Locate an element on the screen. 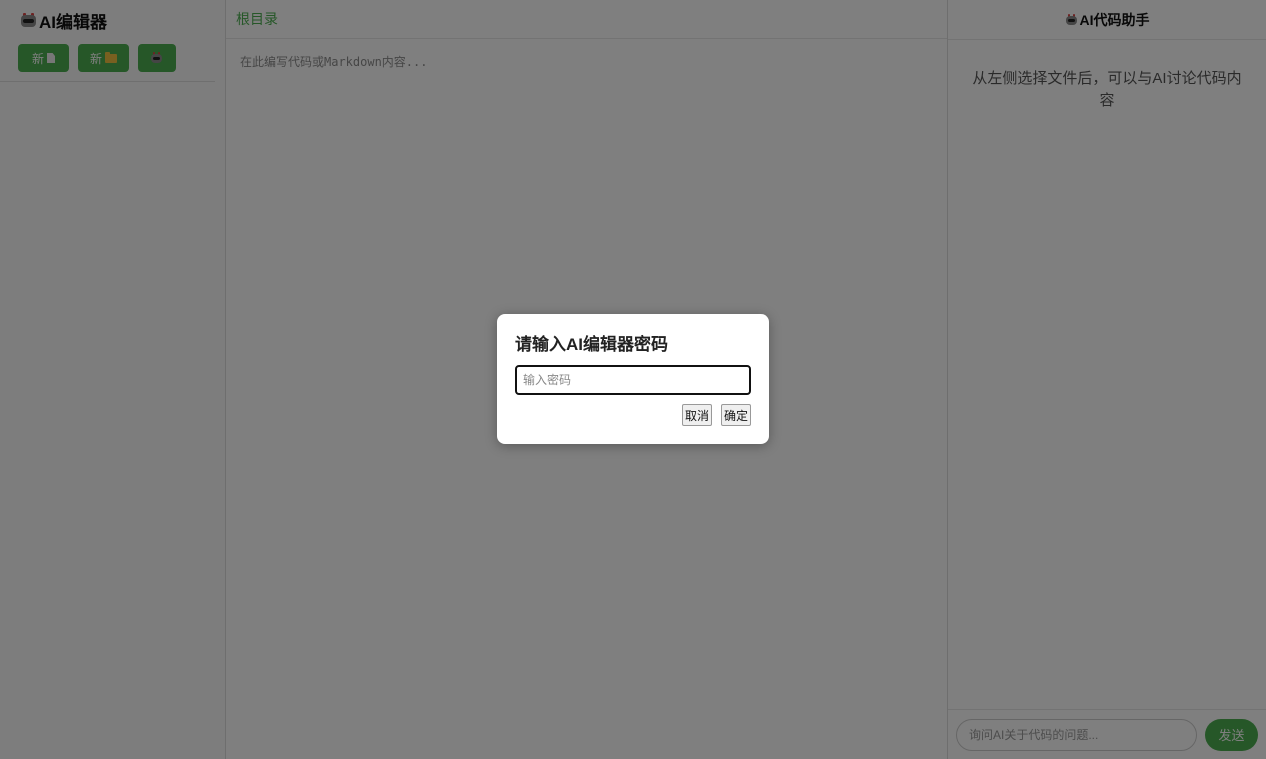 The width and height of the screenshot is (1266, 759). confirm-button: 确定 is located at coordinates (735, 415).